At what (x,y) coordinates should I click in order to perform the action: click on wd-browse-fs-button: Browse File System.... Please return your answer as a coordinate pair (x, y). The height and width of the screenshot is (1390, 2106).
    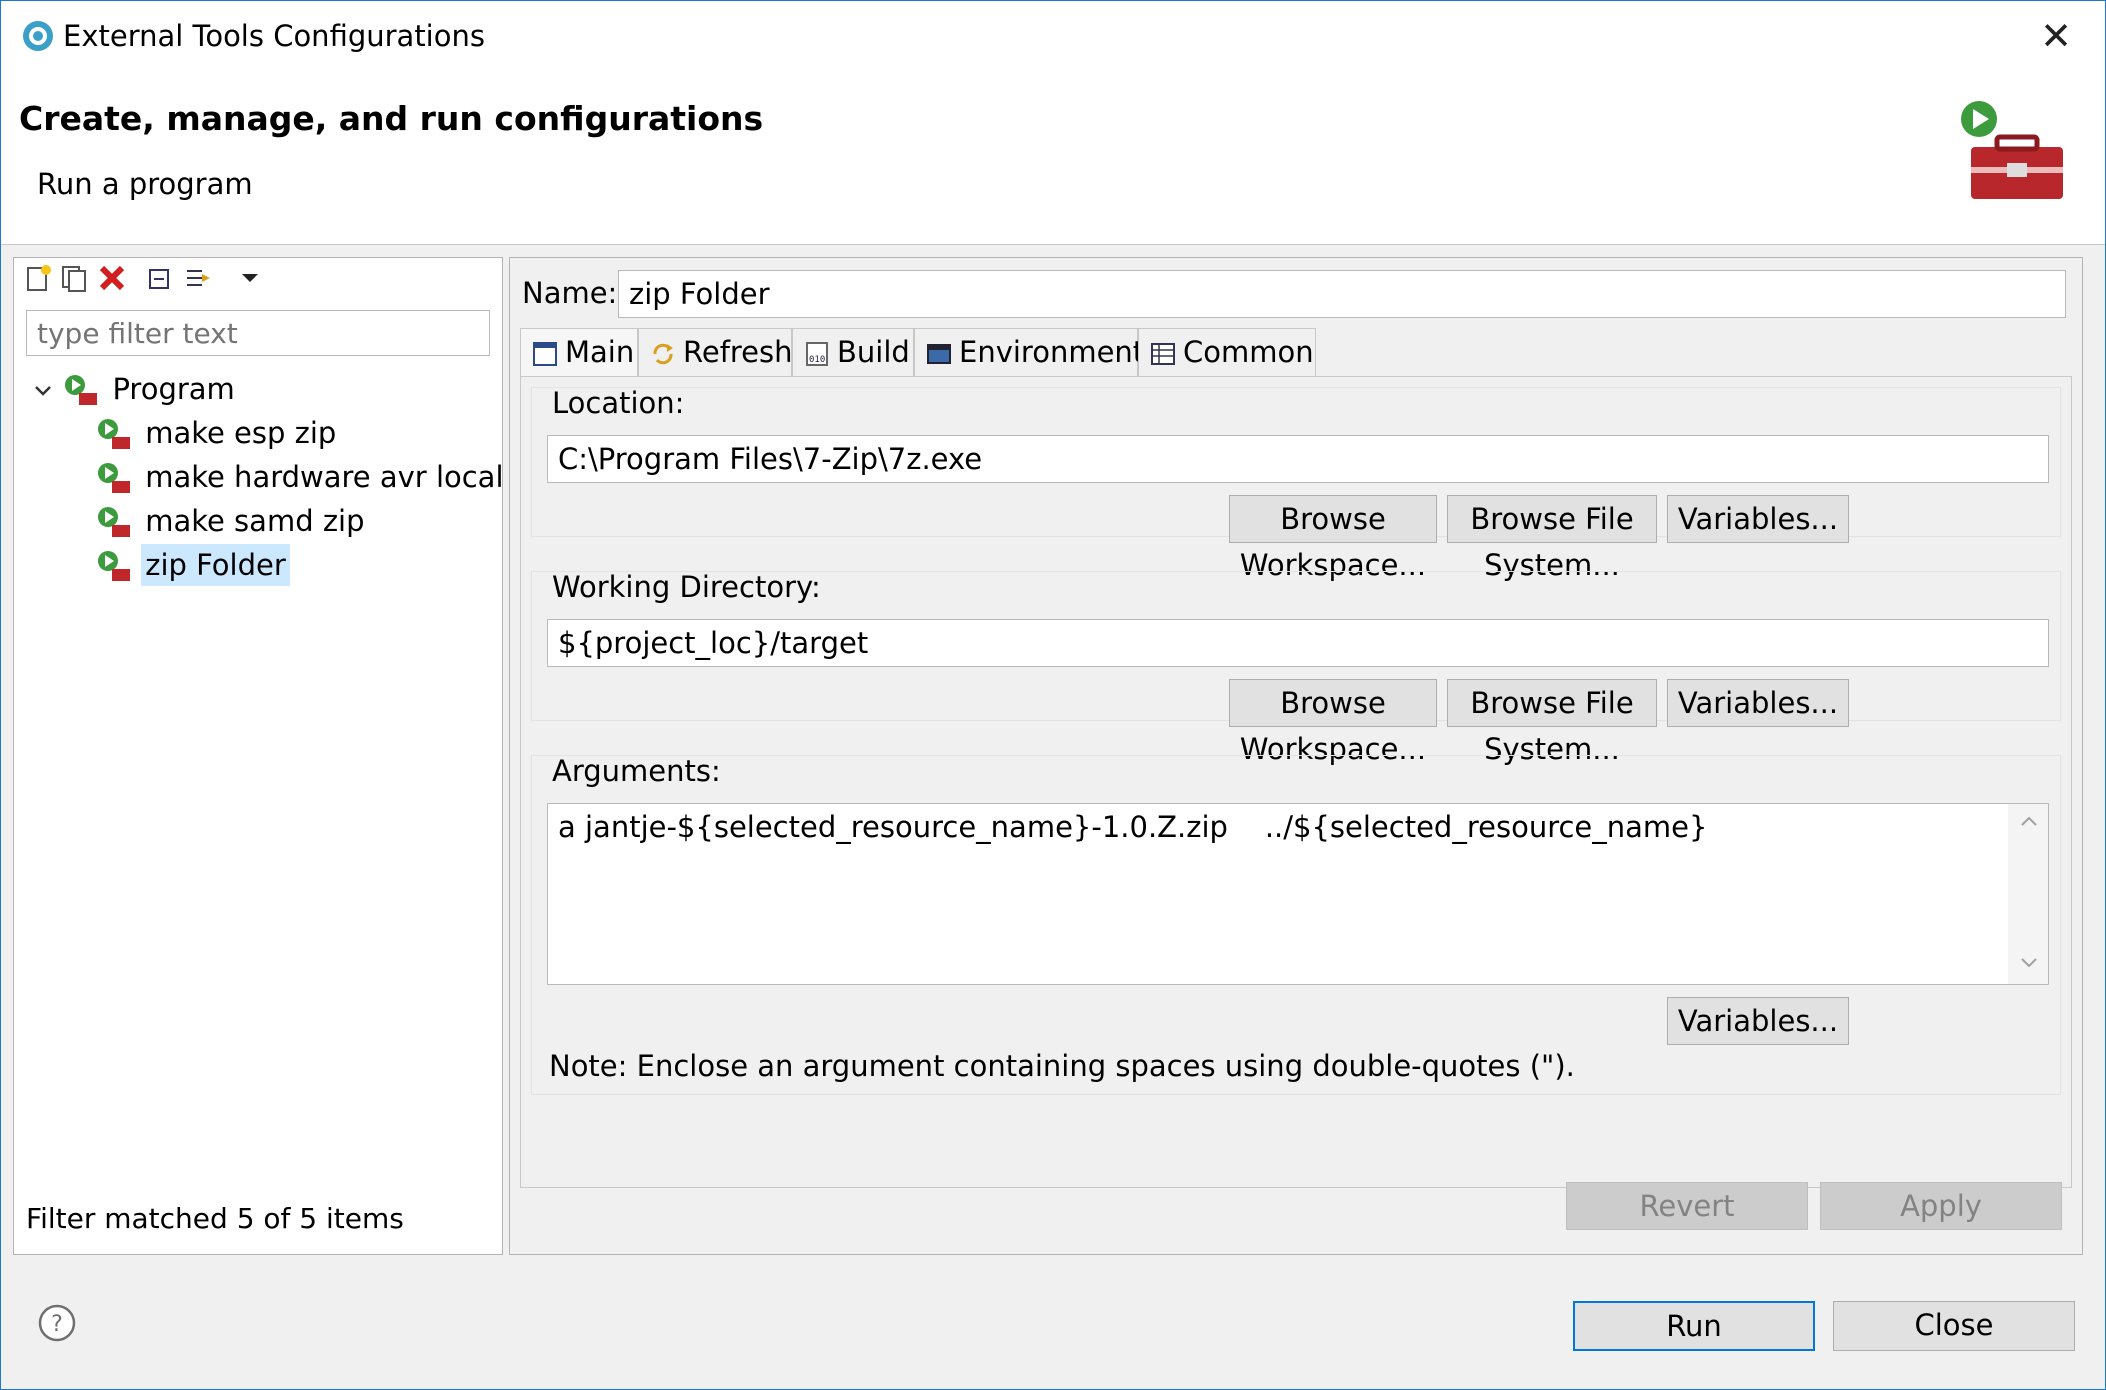
    Looking at the image, I should click on (1552, 722).